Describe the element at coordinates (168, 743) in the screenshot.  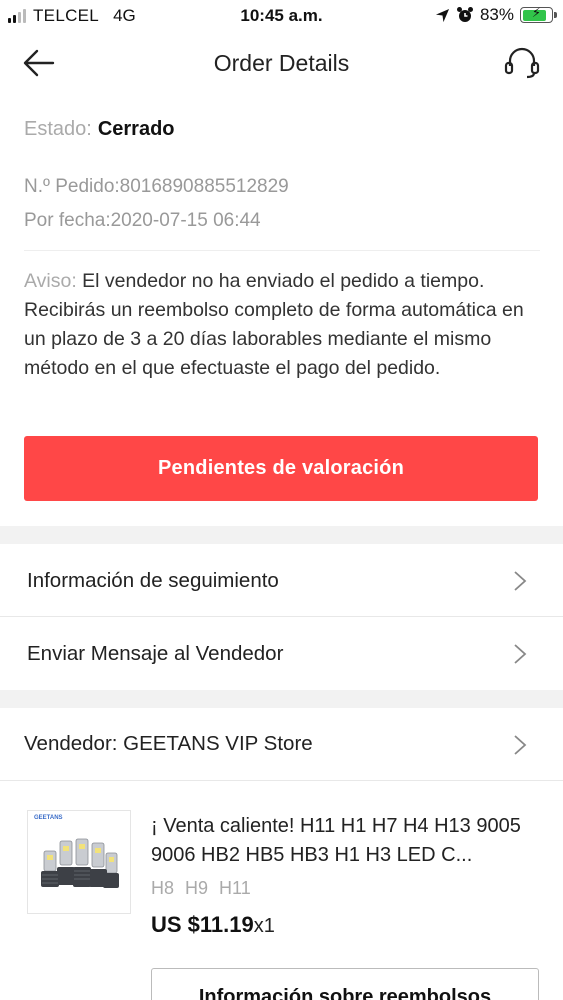
I see `seller-label: Vendedor: GEETANS VIP Store` at that location.